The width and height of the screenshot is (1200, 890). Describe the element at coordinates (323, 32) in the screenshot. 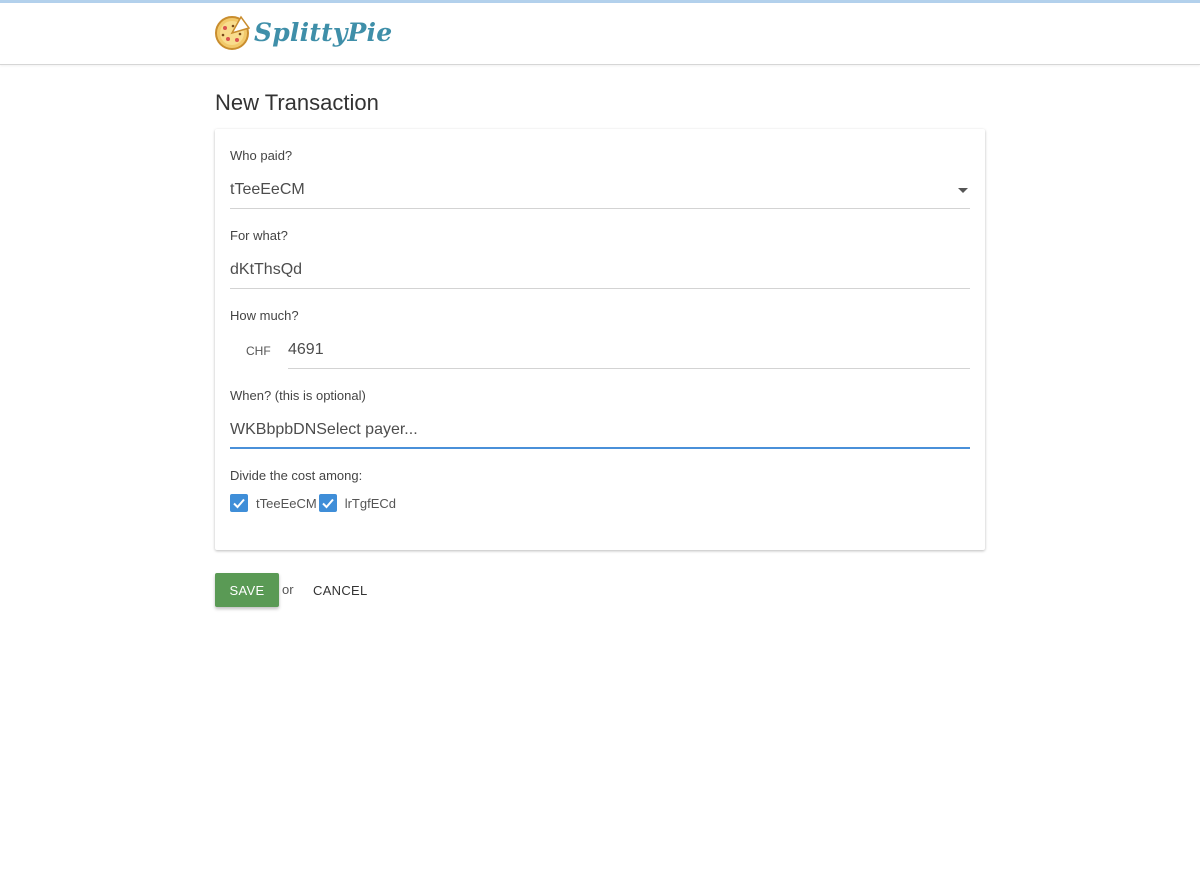

I see `logo-text: SplittyPie` at that location.